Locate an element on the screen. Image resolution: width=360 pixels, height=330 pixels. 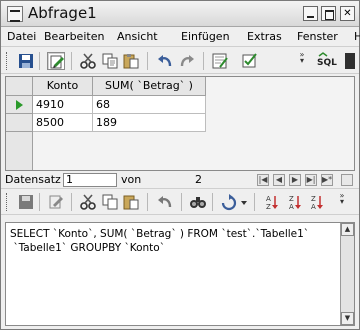
table-cell: 189 is located at coordinates (149, 123).